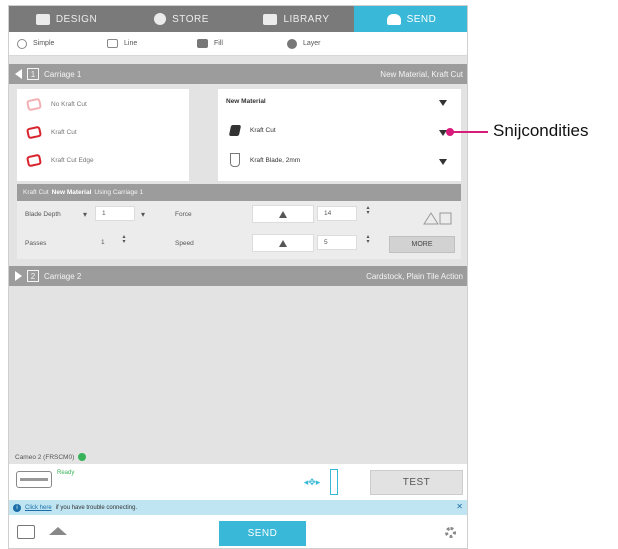  What do you see at coordinates (238, 74) in the screenshot?
I see `carriage-1-header: 1 Carriage 1 New Material, Kraft Cut` at bounding box center [238, 74].